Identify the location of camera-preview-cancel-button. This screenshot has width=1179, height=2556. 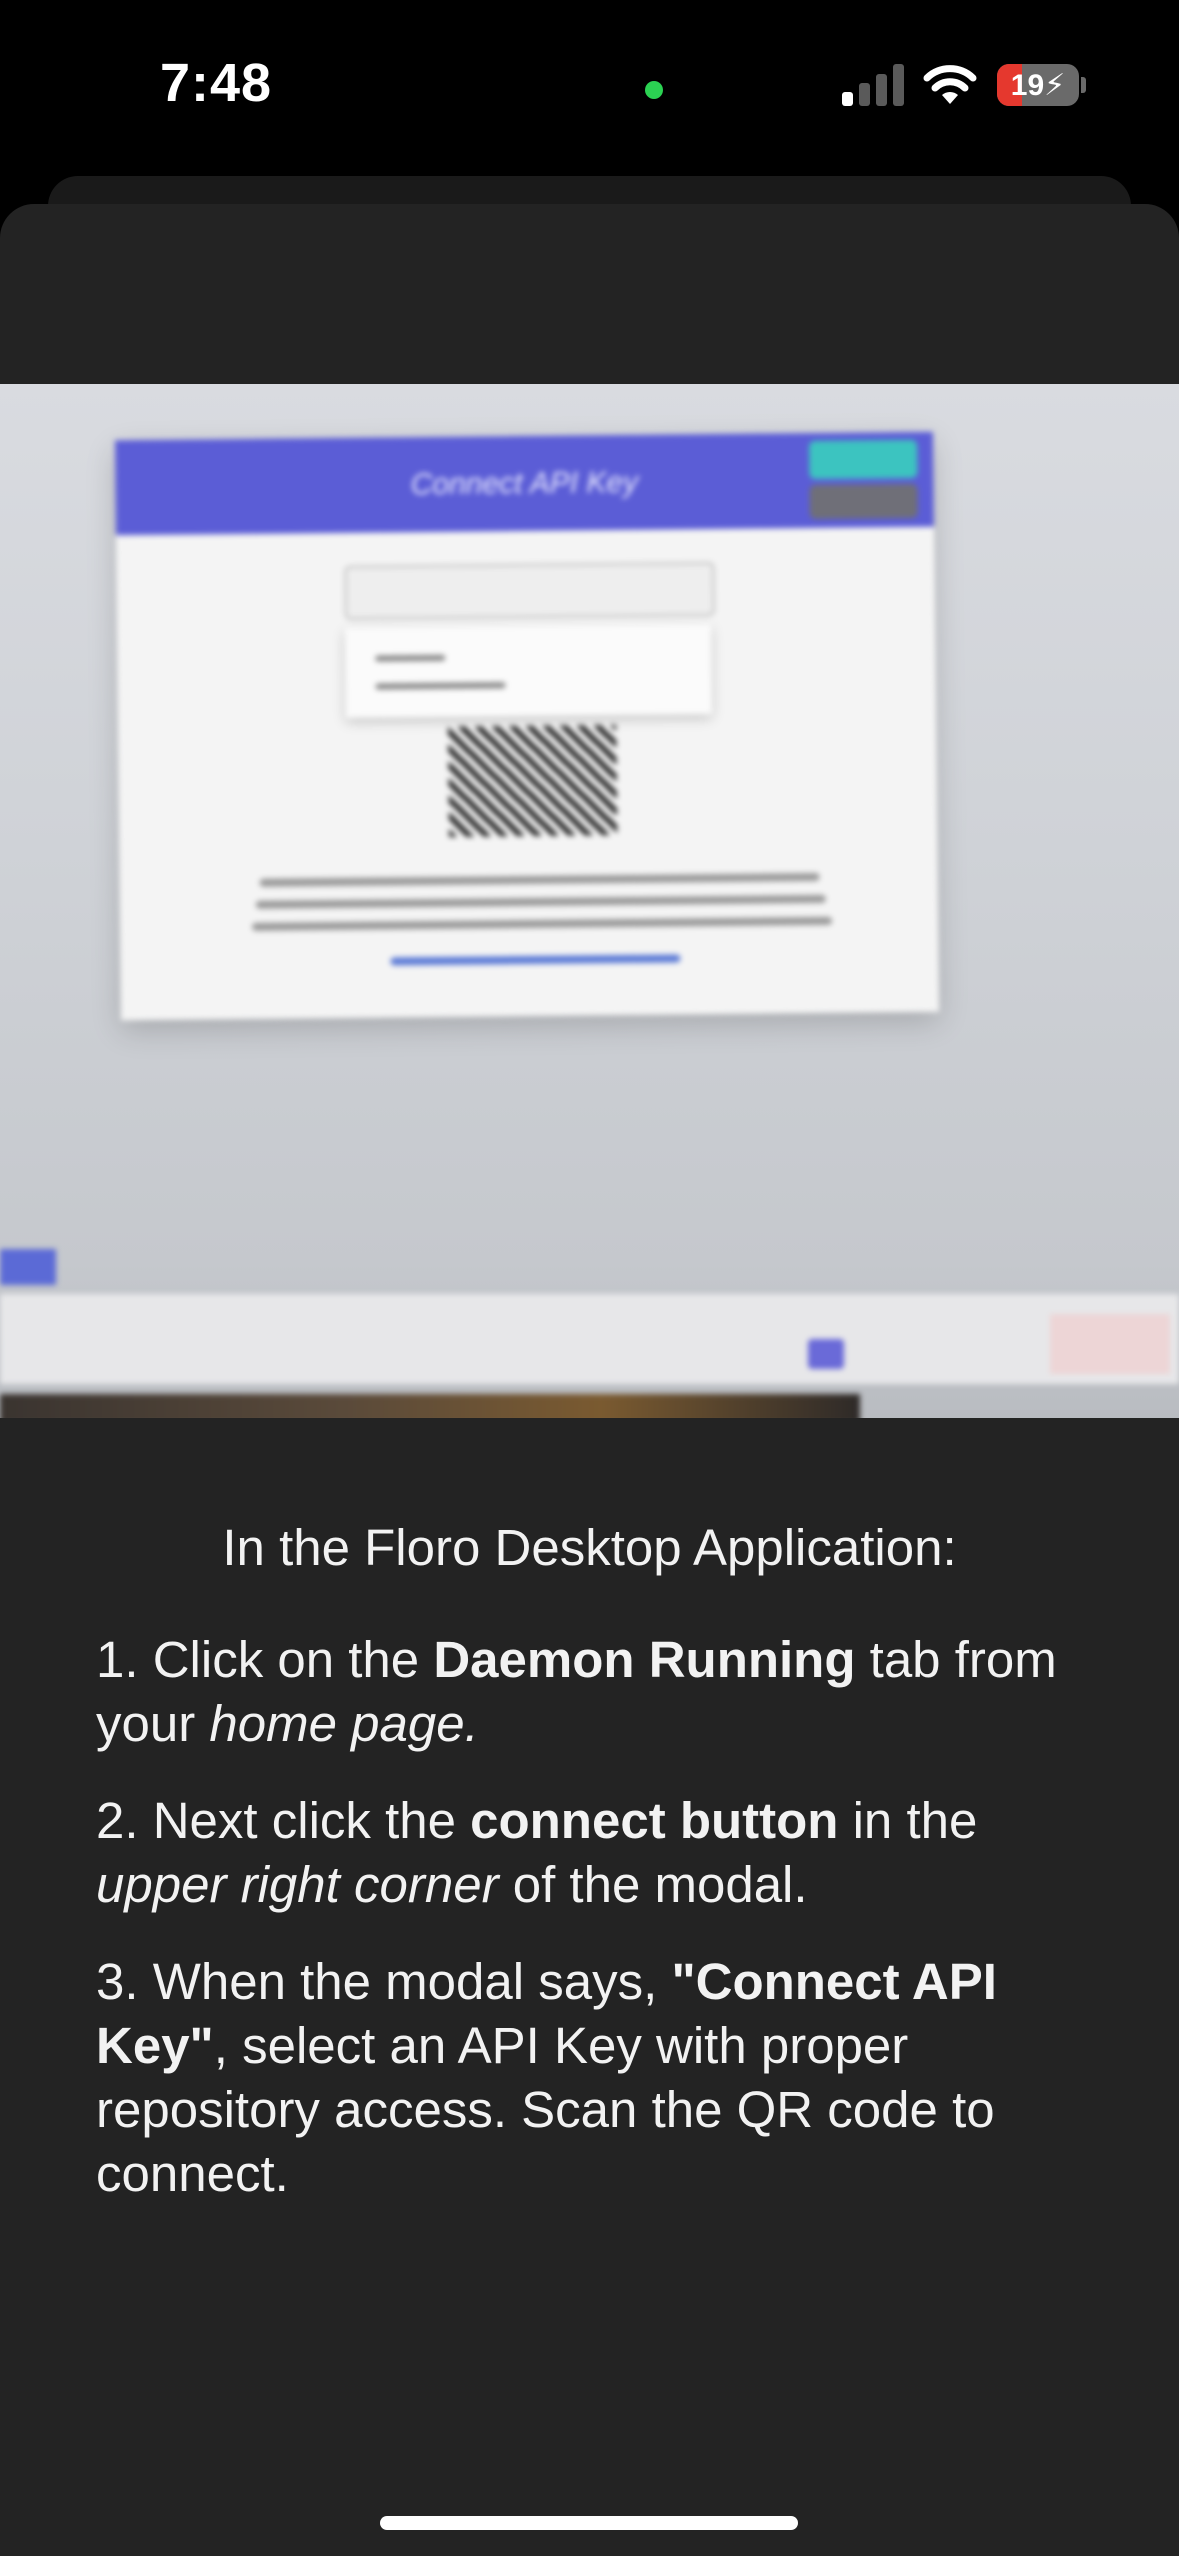
(863, 501).